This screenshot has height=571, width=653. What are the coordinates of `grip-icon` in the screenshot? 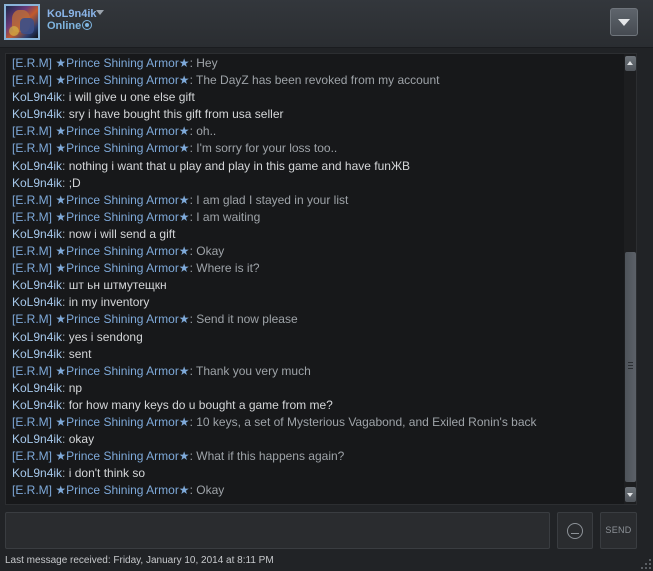 It's located at (630, 365).